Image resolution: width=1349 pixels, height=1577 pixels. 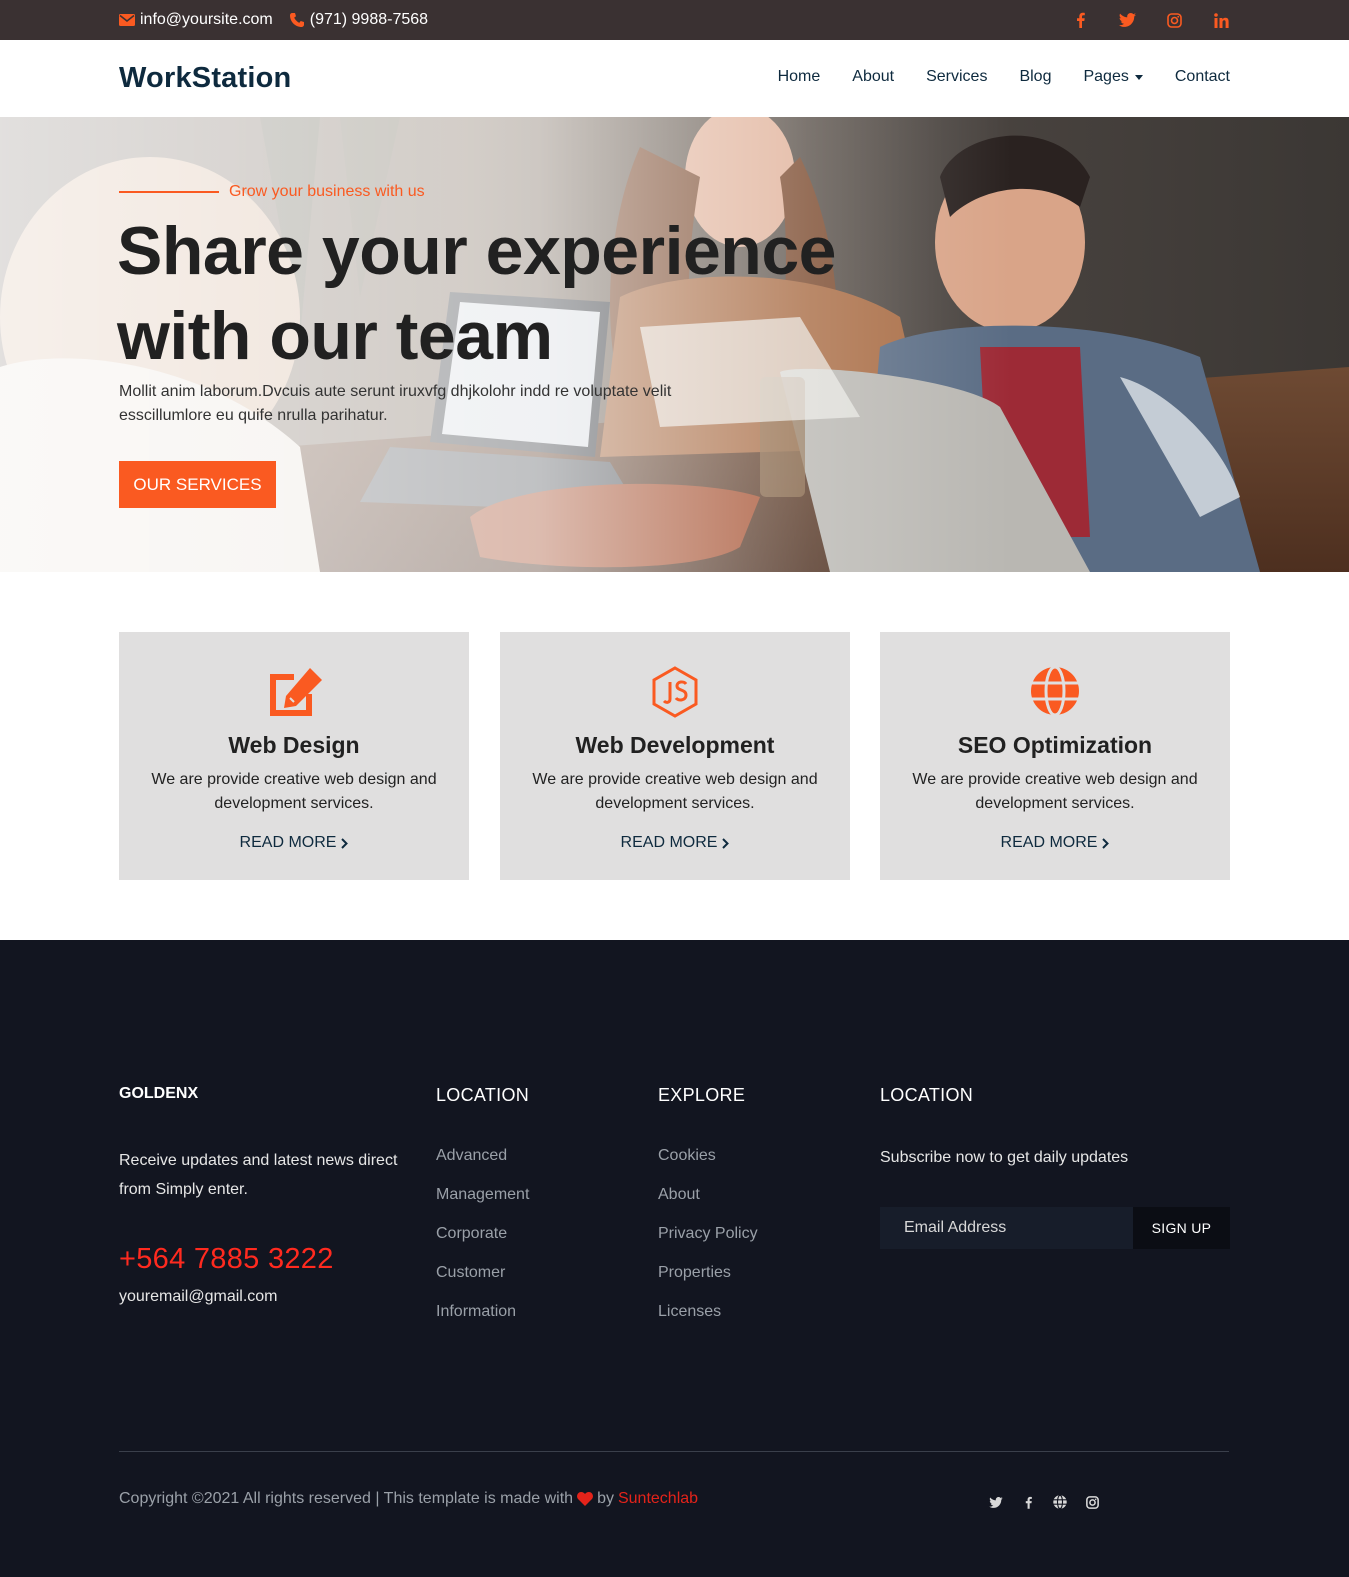 I want to click on nav-pages-dropdown: Pages, so click(x=1113, y=77).